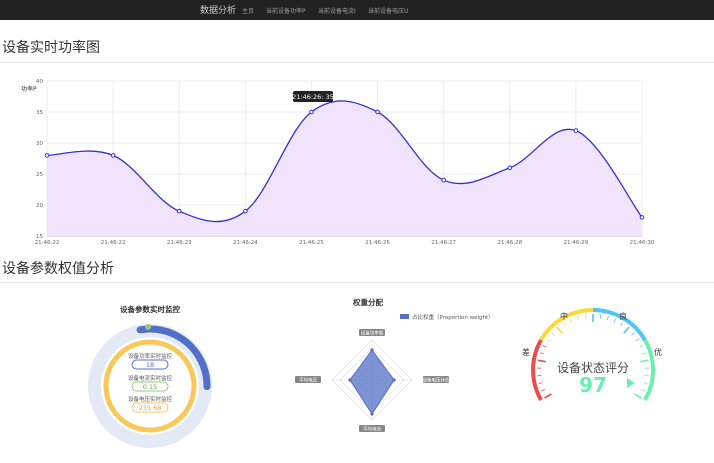 The height and width of the screenshot is (463, 714). I want to click on monitor-value-voltage: 235.68, so click(150, 408).